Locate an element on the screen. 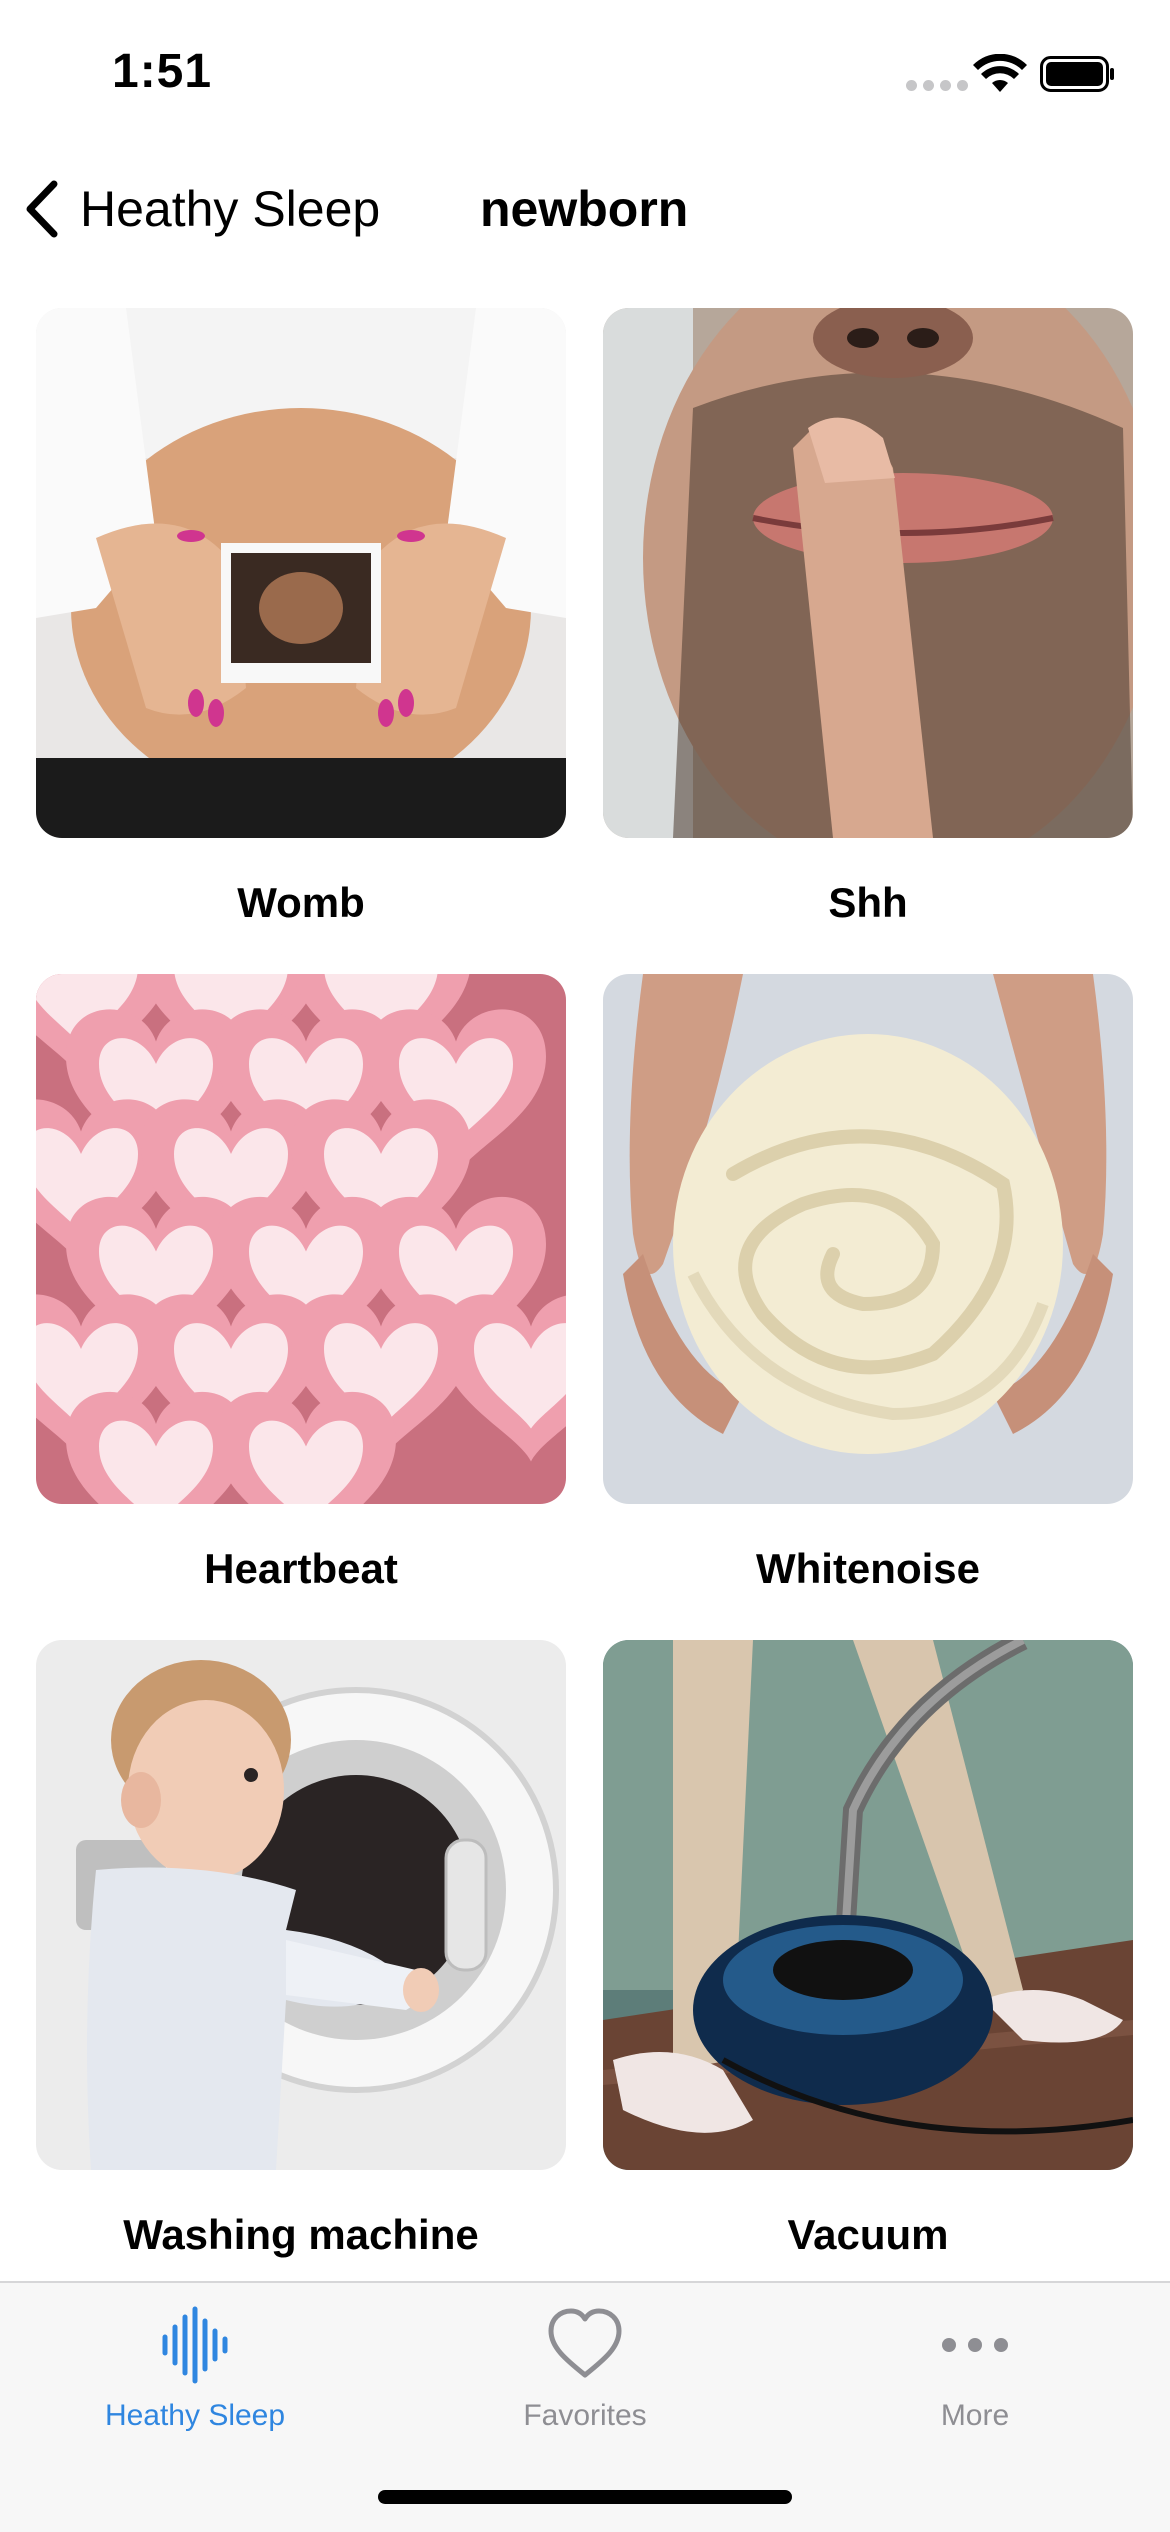 This screenshot has height=2532, width=1170. sound-card-whitenoise: Whitenoise is located at coordinates (868, 1307).